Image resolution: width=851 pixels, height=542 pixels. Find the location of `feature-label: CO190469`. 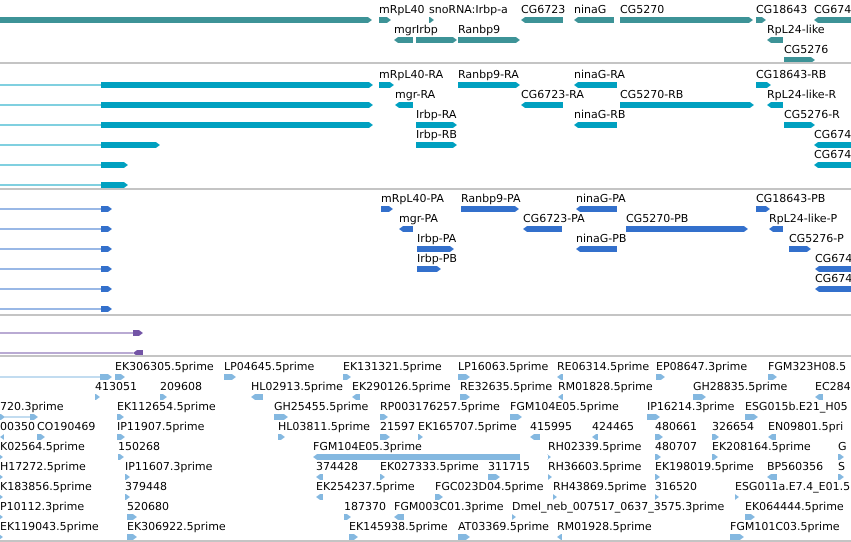

feature-label: CO190469 is located at coordinates (66, 426).